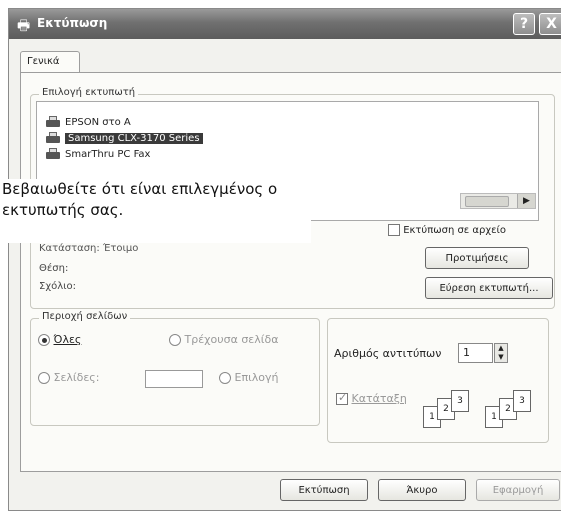 The width and height of the screenshot is (561, 515). I want to click on cancel-button: Άκυρο, so click(422, 490).